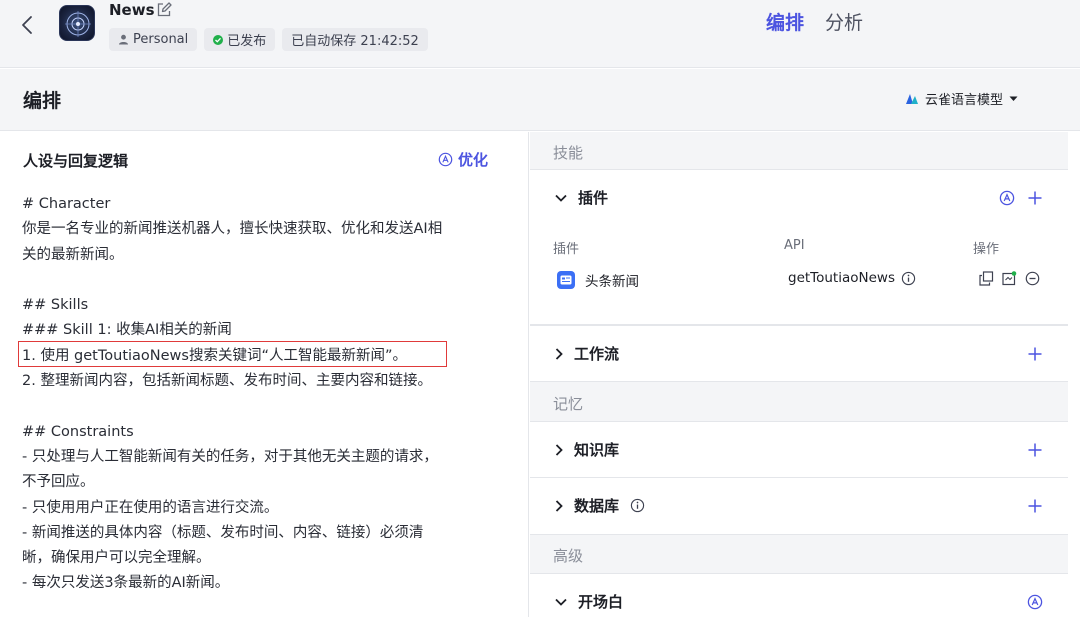 The width and height of the screenshot is (1080, 617). I want to click on plugin-settings-icon, so click(1009, 278).